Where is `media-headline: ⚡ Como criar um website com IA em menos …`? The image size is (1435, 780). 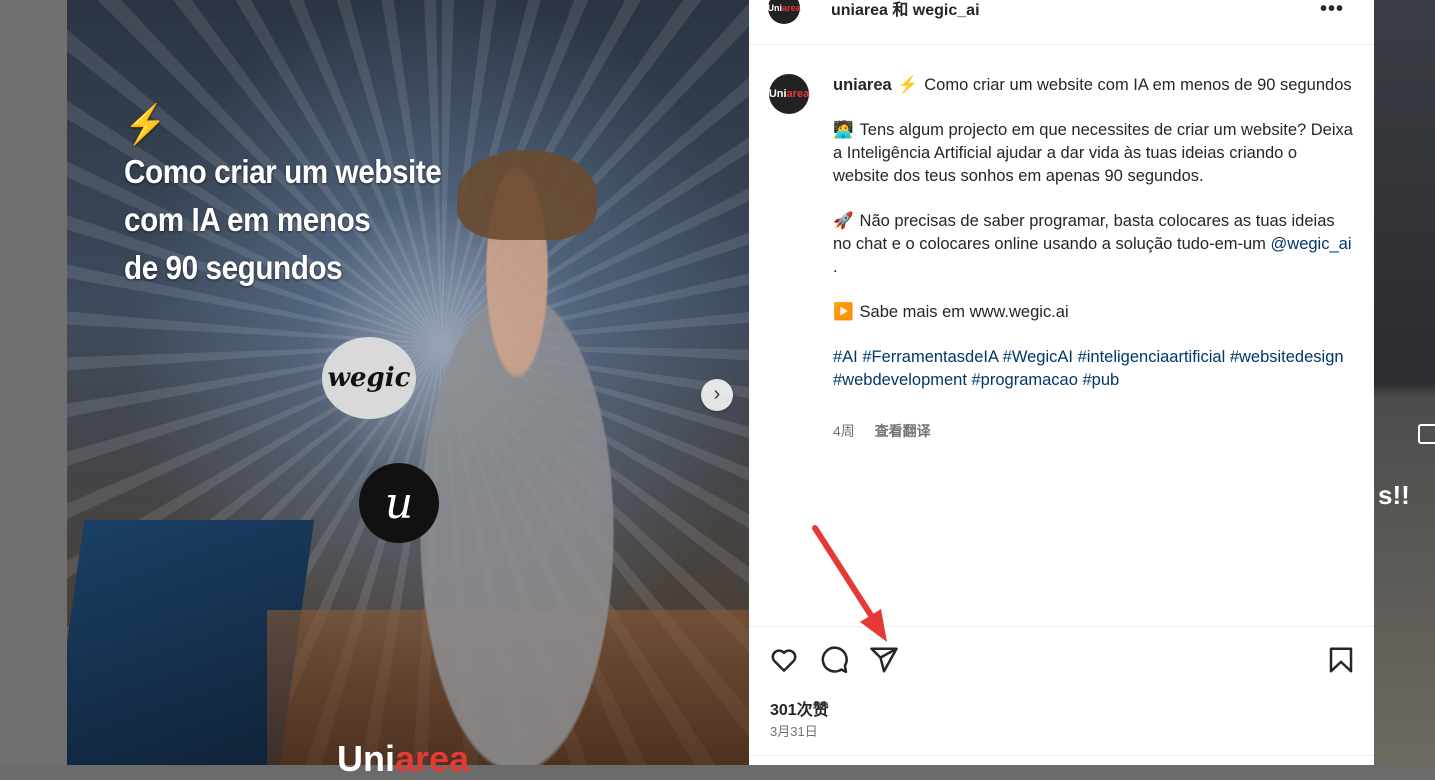
media-headline: ⚡ Como criar um website com IA em menos … is located at coordinates (283, 197).